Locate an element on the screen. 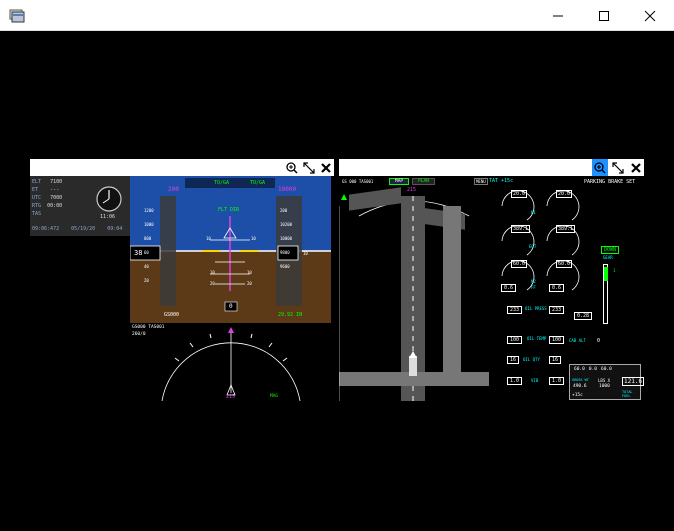  oil-qty-left: 16 is located at coordinates (513, 360).